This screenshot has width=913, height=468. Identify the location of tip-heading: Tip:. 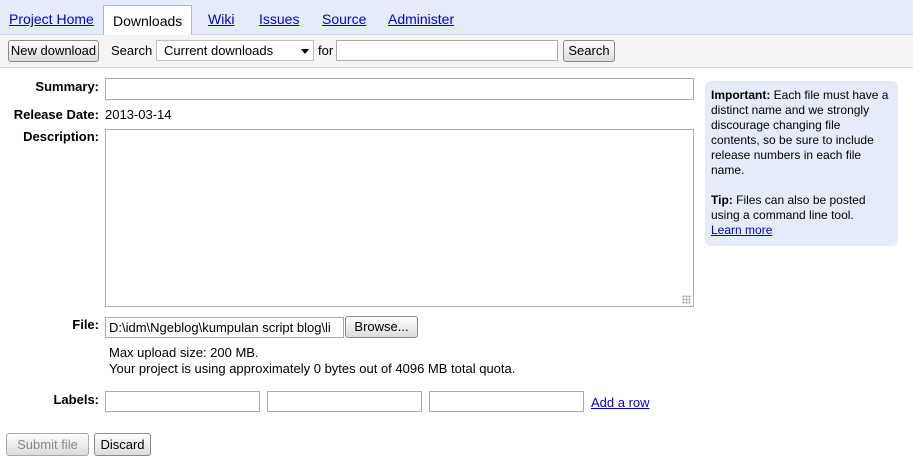
(722, 200).